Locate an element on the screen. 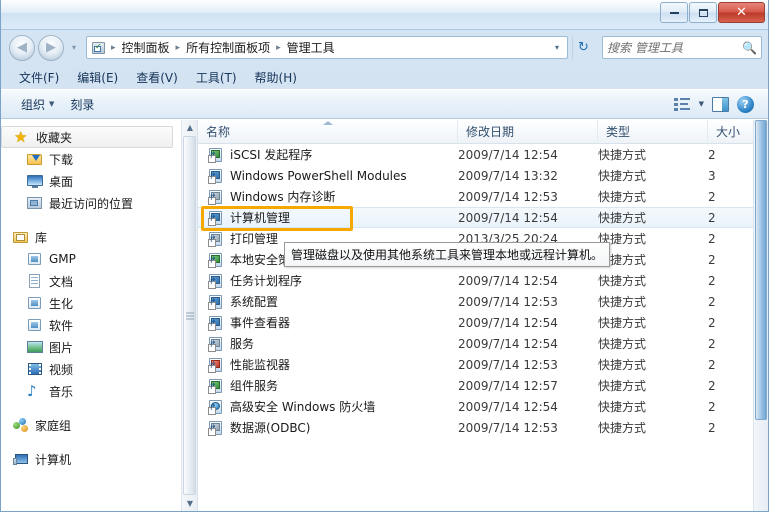  menu-tools: 工具(T) is located at coordinates (216, 77).